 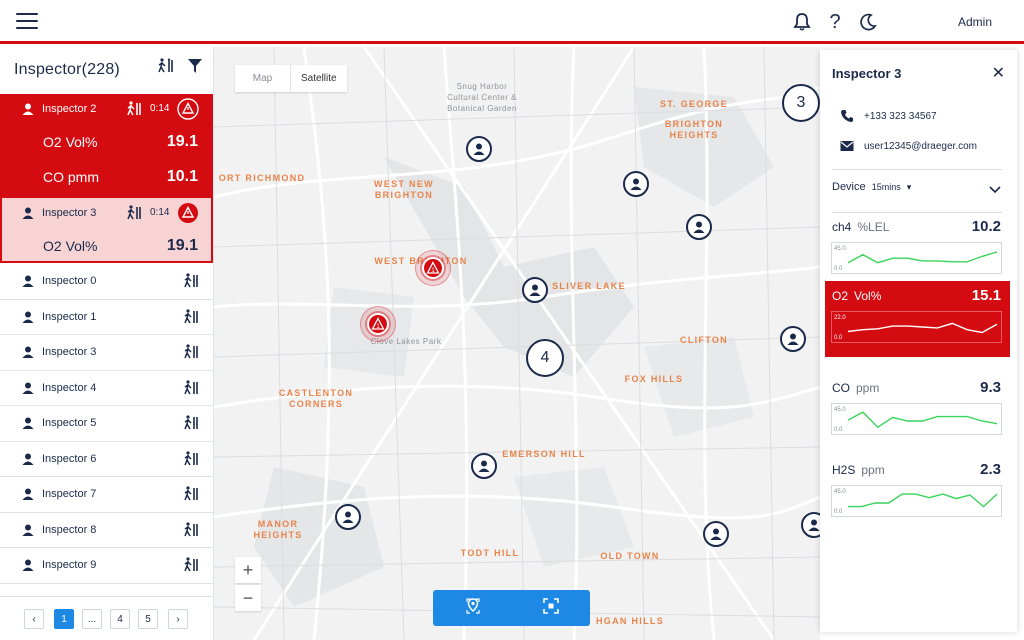 What do you see at coordinates (900, 116) in the screenshot?
I see `phone-number: +133 323 34567` at bounding box center [900, 116].